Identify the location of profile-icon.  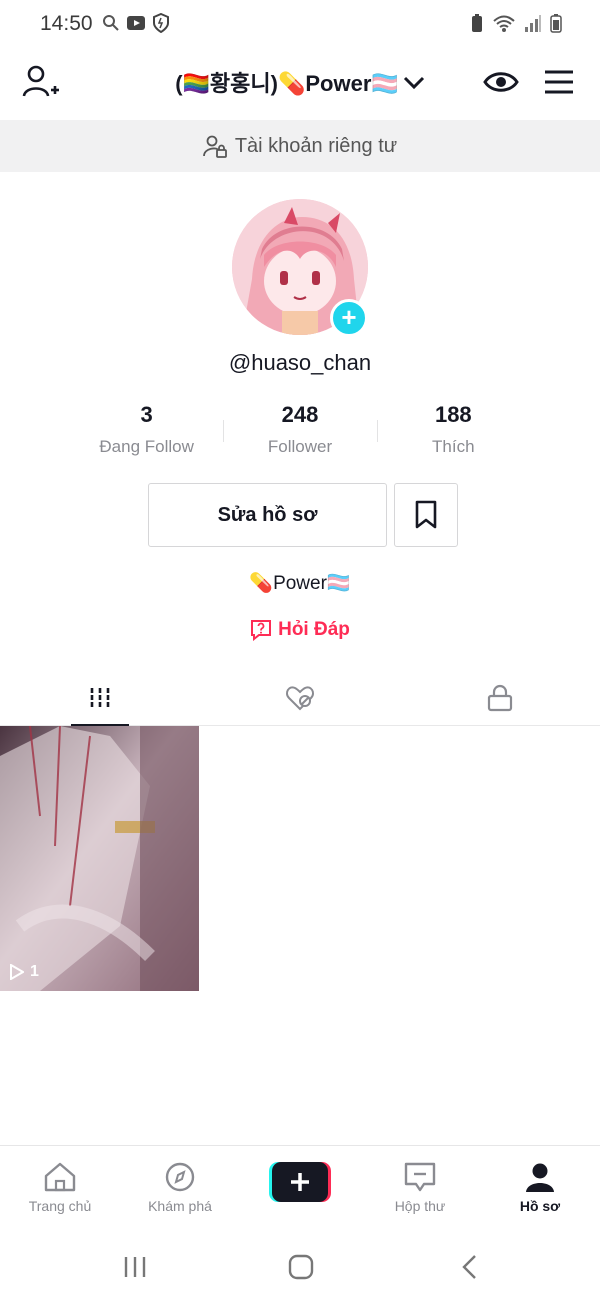
(540, 1177).